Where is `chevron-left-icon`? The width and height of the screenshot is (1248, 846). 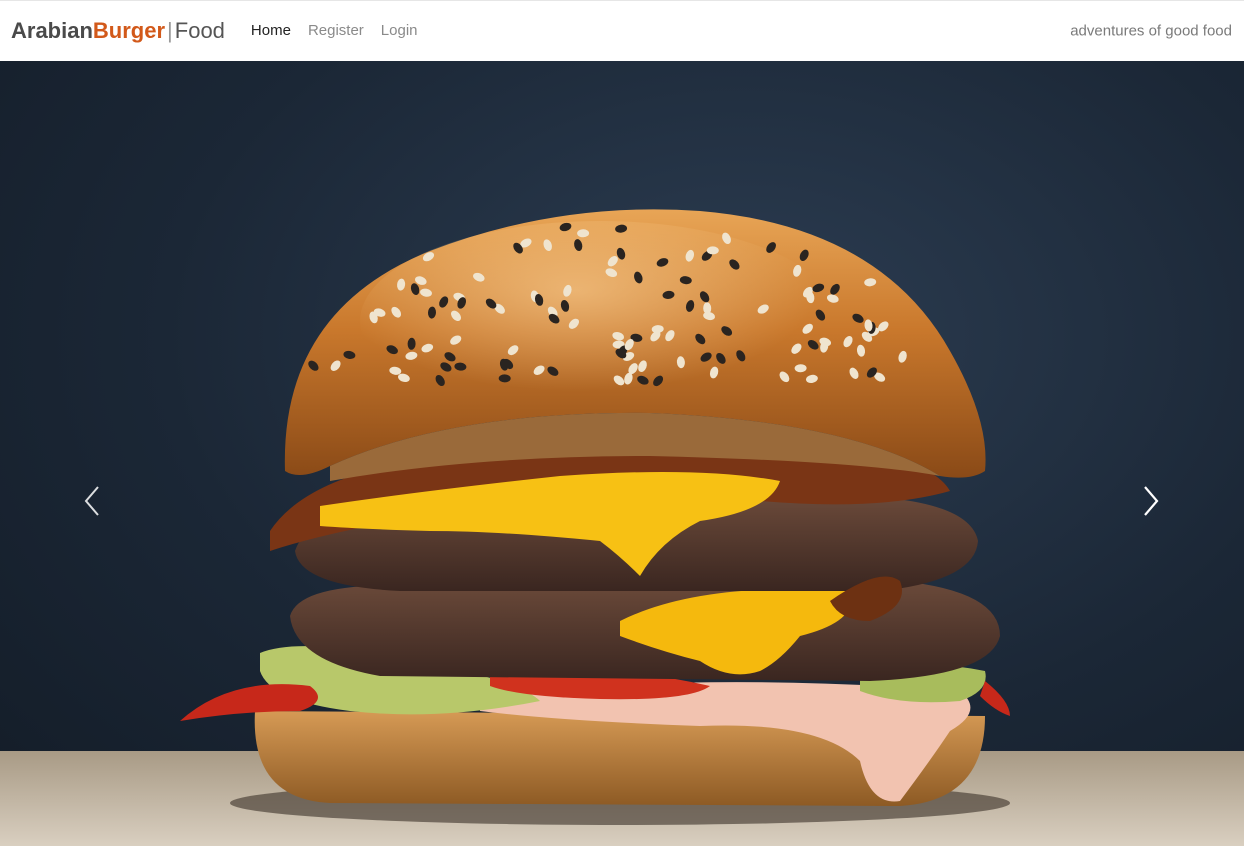
chevron-left-icon is located at coordinates (91, 501).